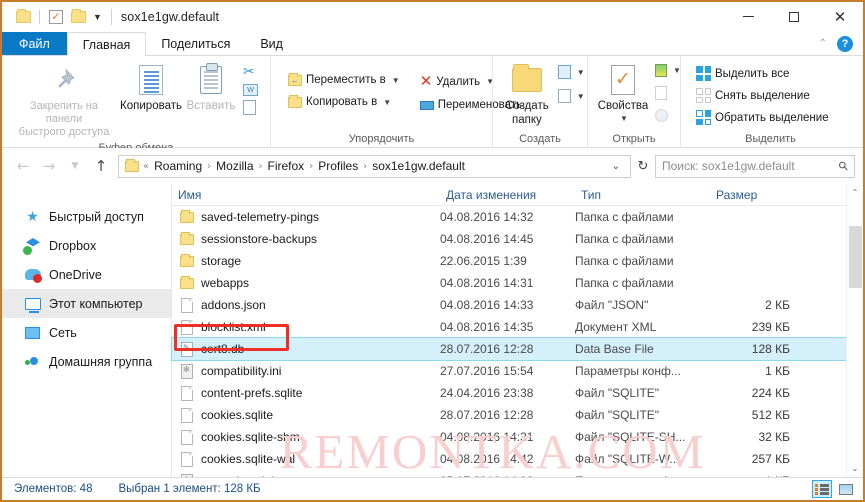 This screenshot has width=865, height=502. Describe the element at coordinates (426, 81) in the screenshot. I see `delete-x-icon: ✕` at that location.